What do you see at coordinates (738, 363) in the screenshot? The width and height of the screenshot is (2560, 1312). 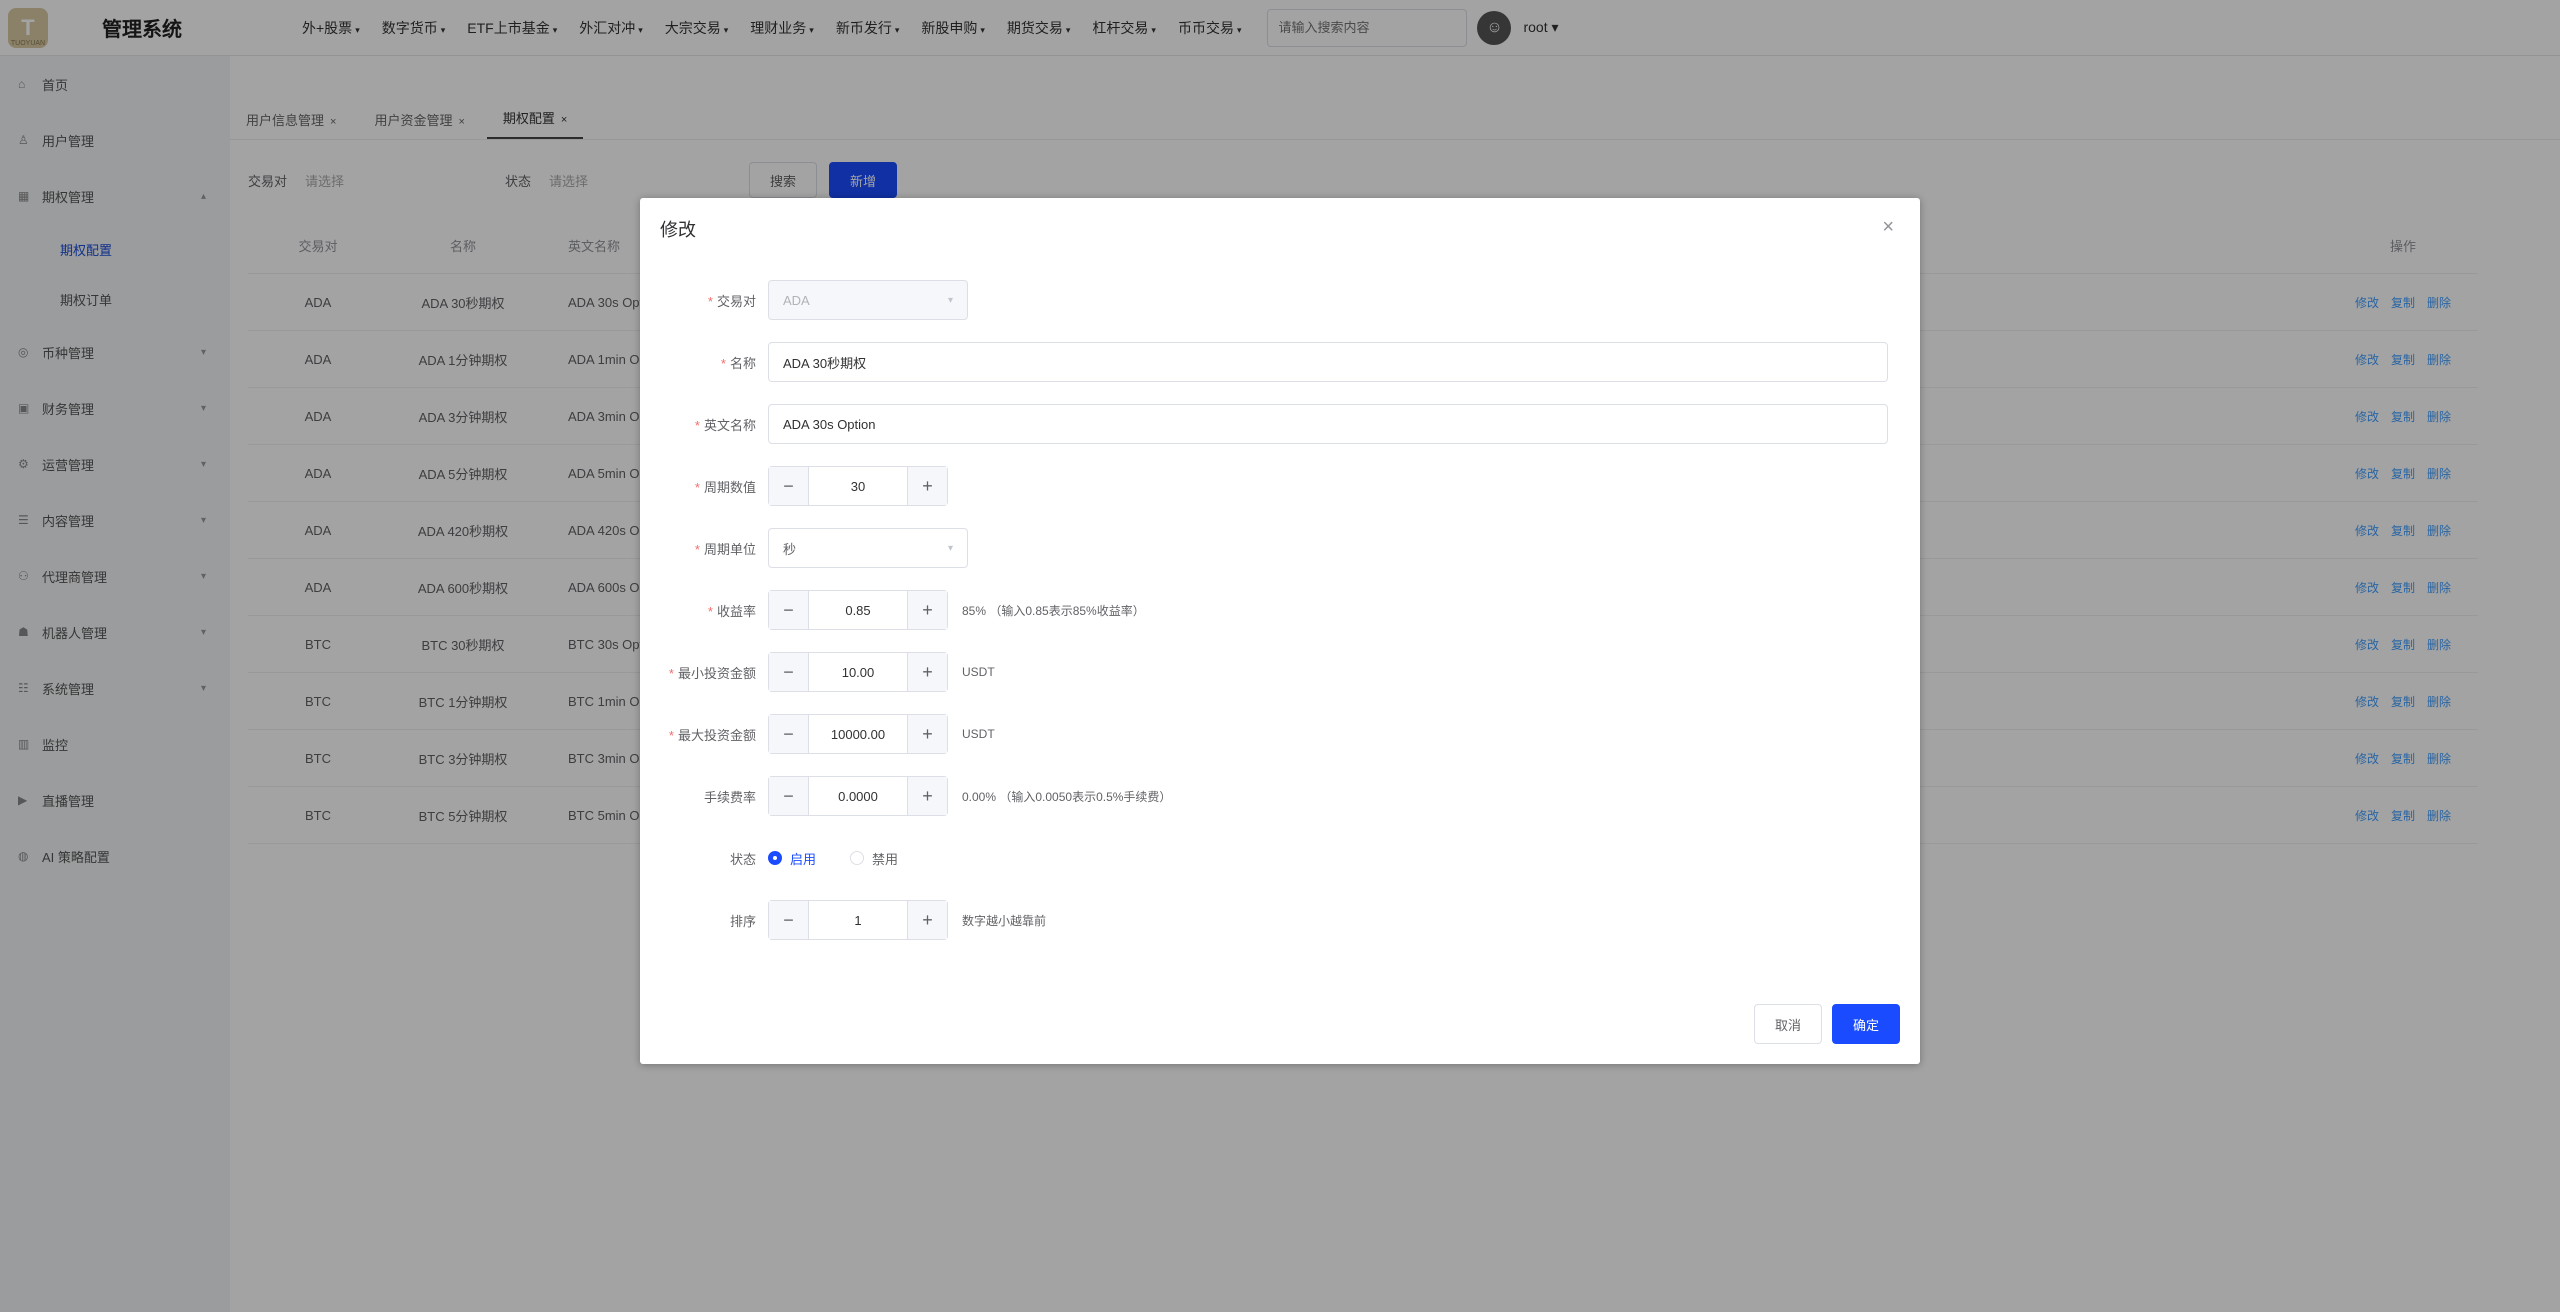 I see `name-label: * 名称` at bounding box center [738, 363].